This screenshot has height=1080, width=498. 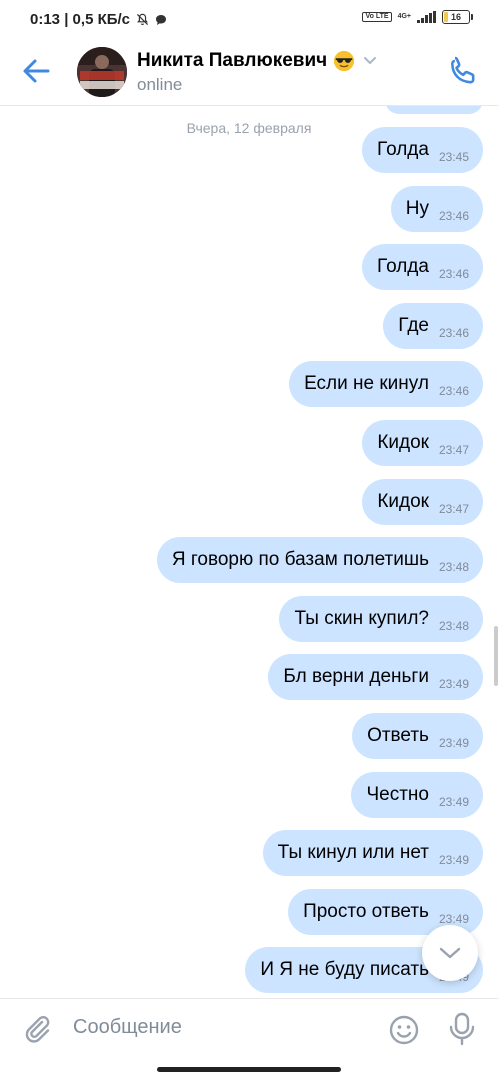 I want to click on message-bubble: Голда 23:45, so click(x=422, y=150).